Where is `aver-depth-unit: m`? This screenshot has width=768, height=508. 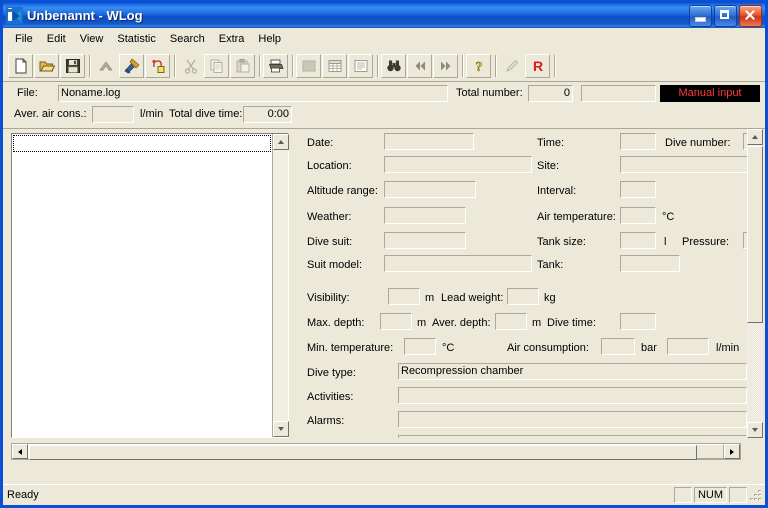
aver-depth-unit: m is located at coordinates (537, 323).